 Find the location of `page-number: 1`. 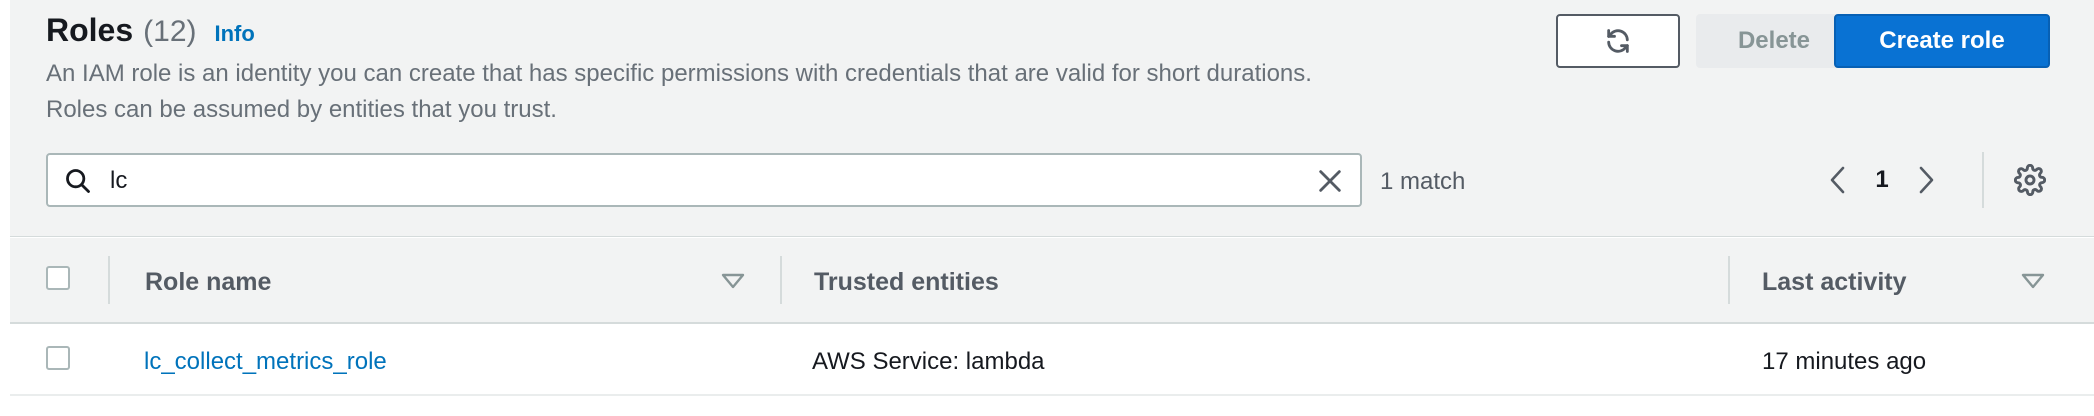

page-number: 1 is located at coordinates (1882, 180).